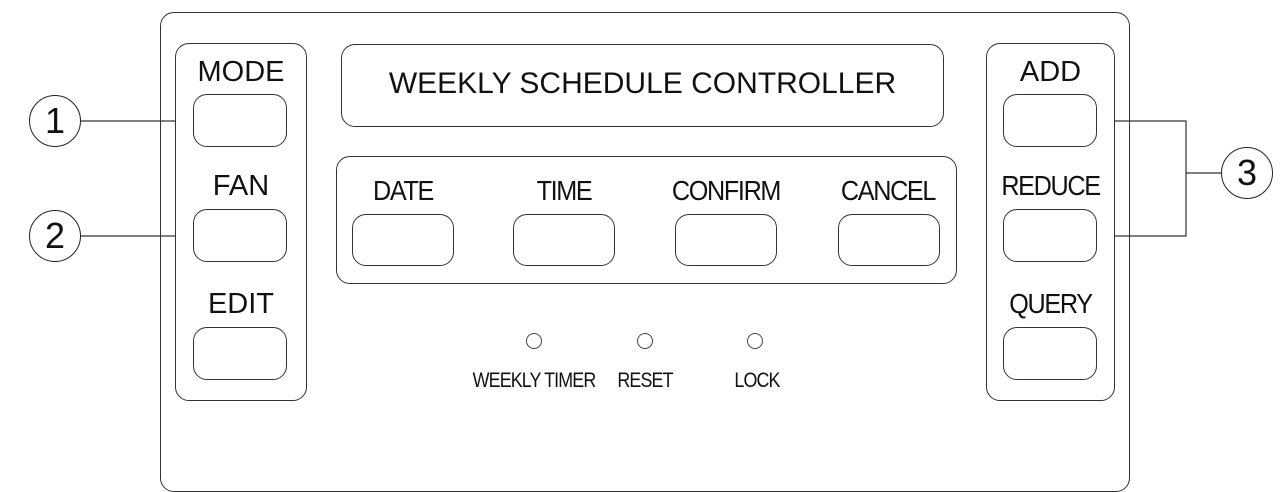  I want to click on time-button, so click(564, 240).